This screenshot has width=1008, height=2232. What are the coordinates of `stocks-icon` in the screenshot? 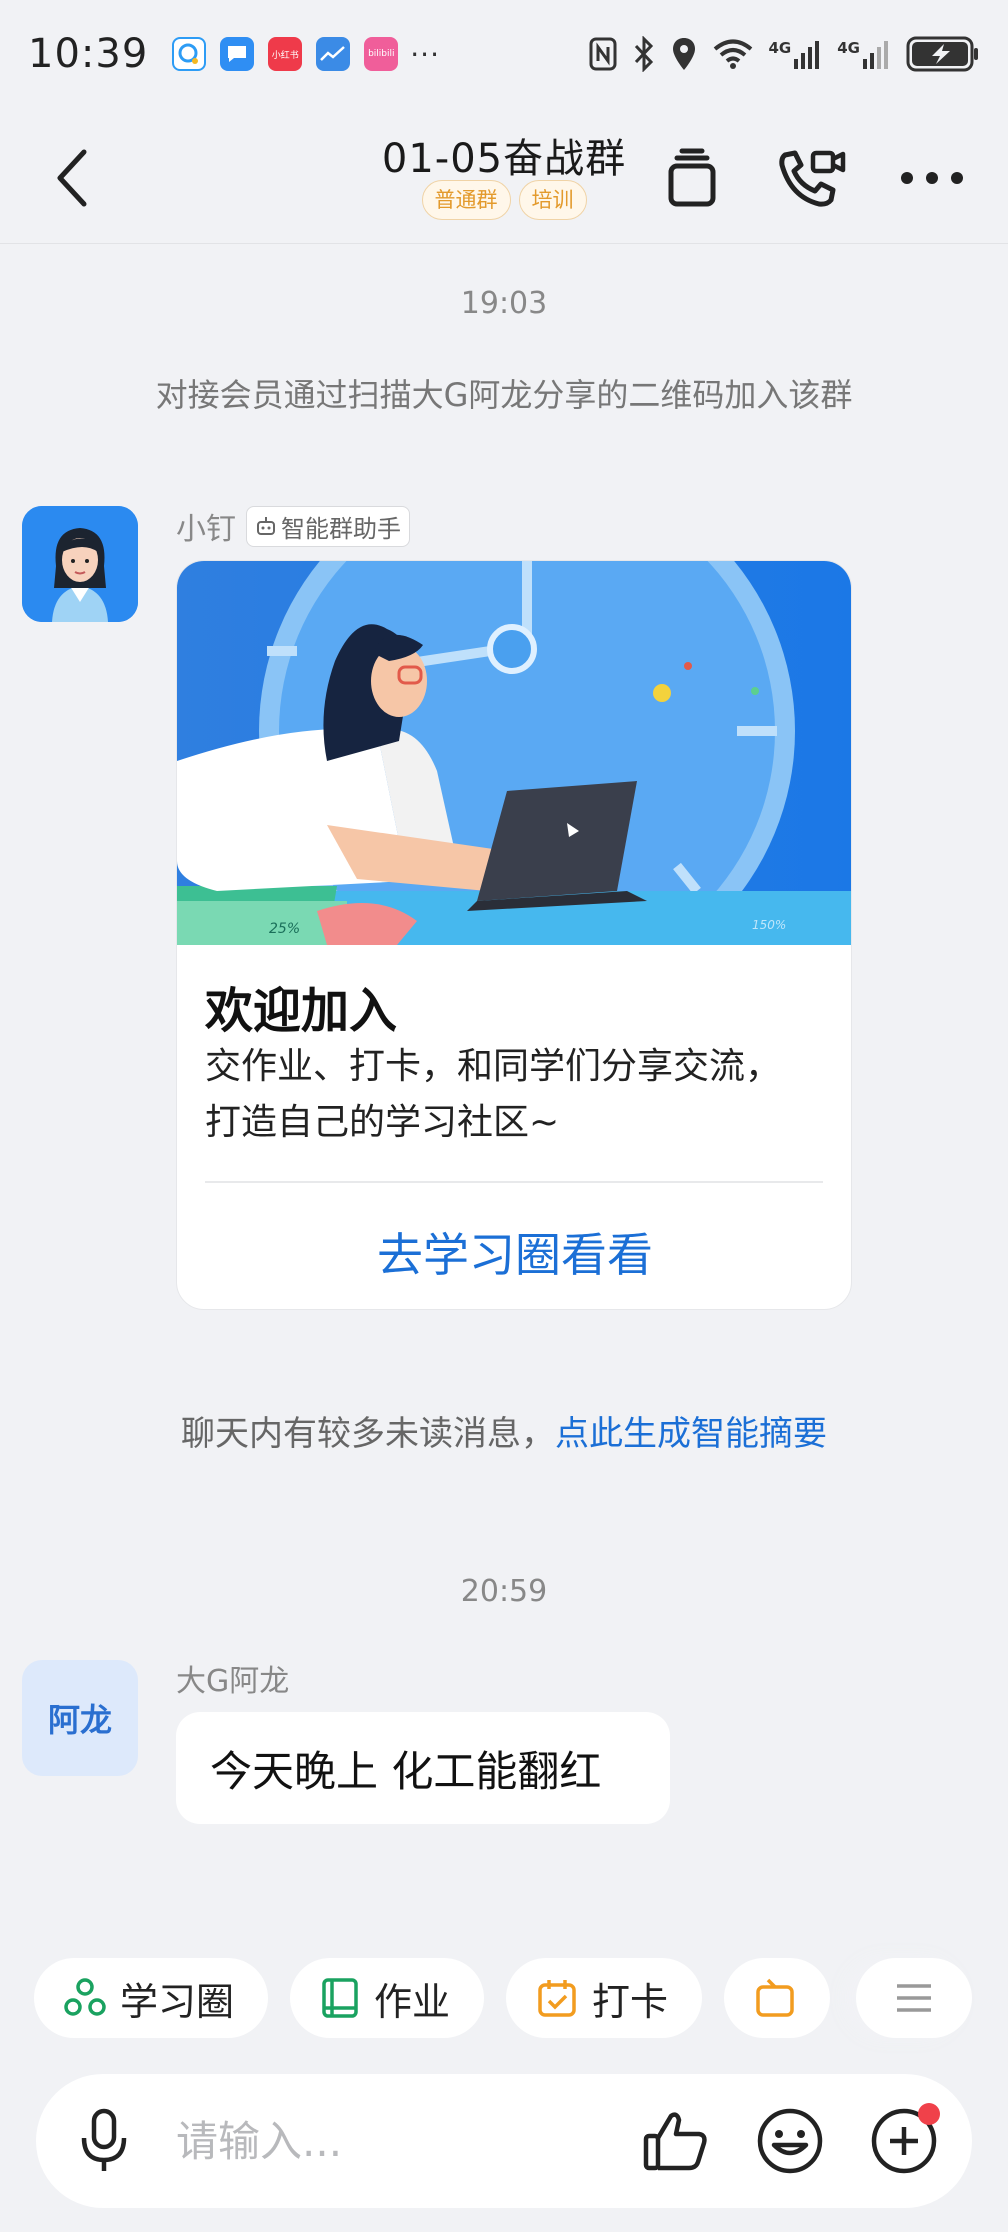 It's located at (333, 54).